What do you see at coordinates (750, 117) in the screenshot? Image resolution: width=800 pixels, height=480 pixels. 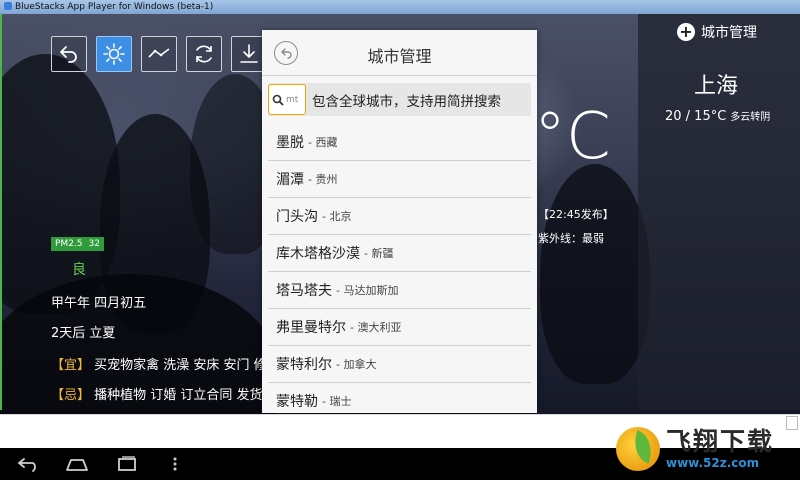 I see `weather-condition: 多云转阴` at bounding box center [750, 117].